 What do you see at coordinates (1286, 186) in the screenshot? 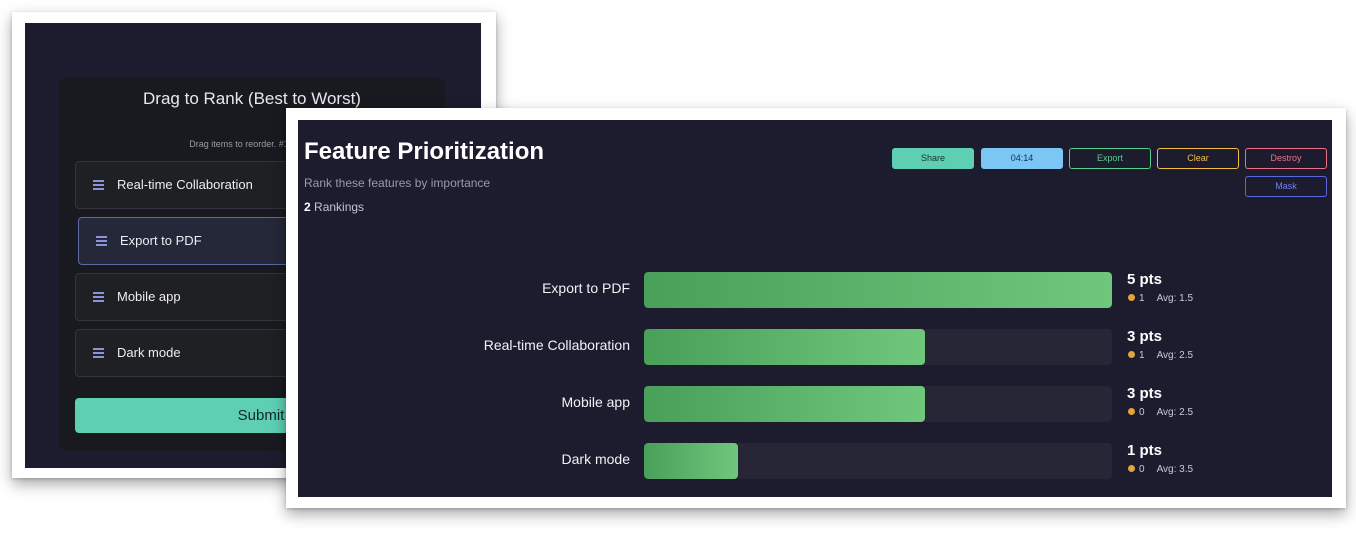
I see `mask-button: Mask` at bounding box center [1286, 186].